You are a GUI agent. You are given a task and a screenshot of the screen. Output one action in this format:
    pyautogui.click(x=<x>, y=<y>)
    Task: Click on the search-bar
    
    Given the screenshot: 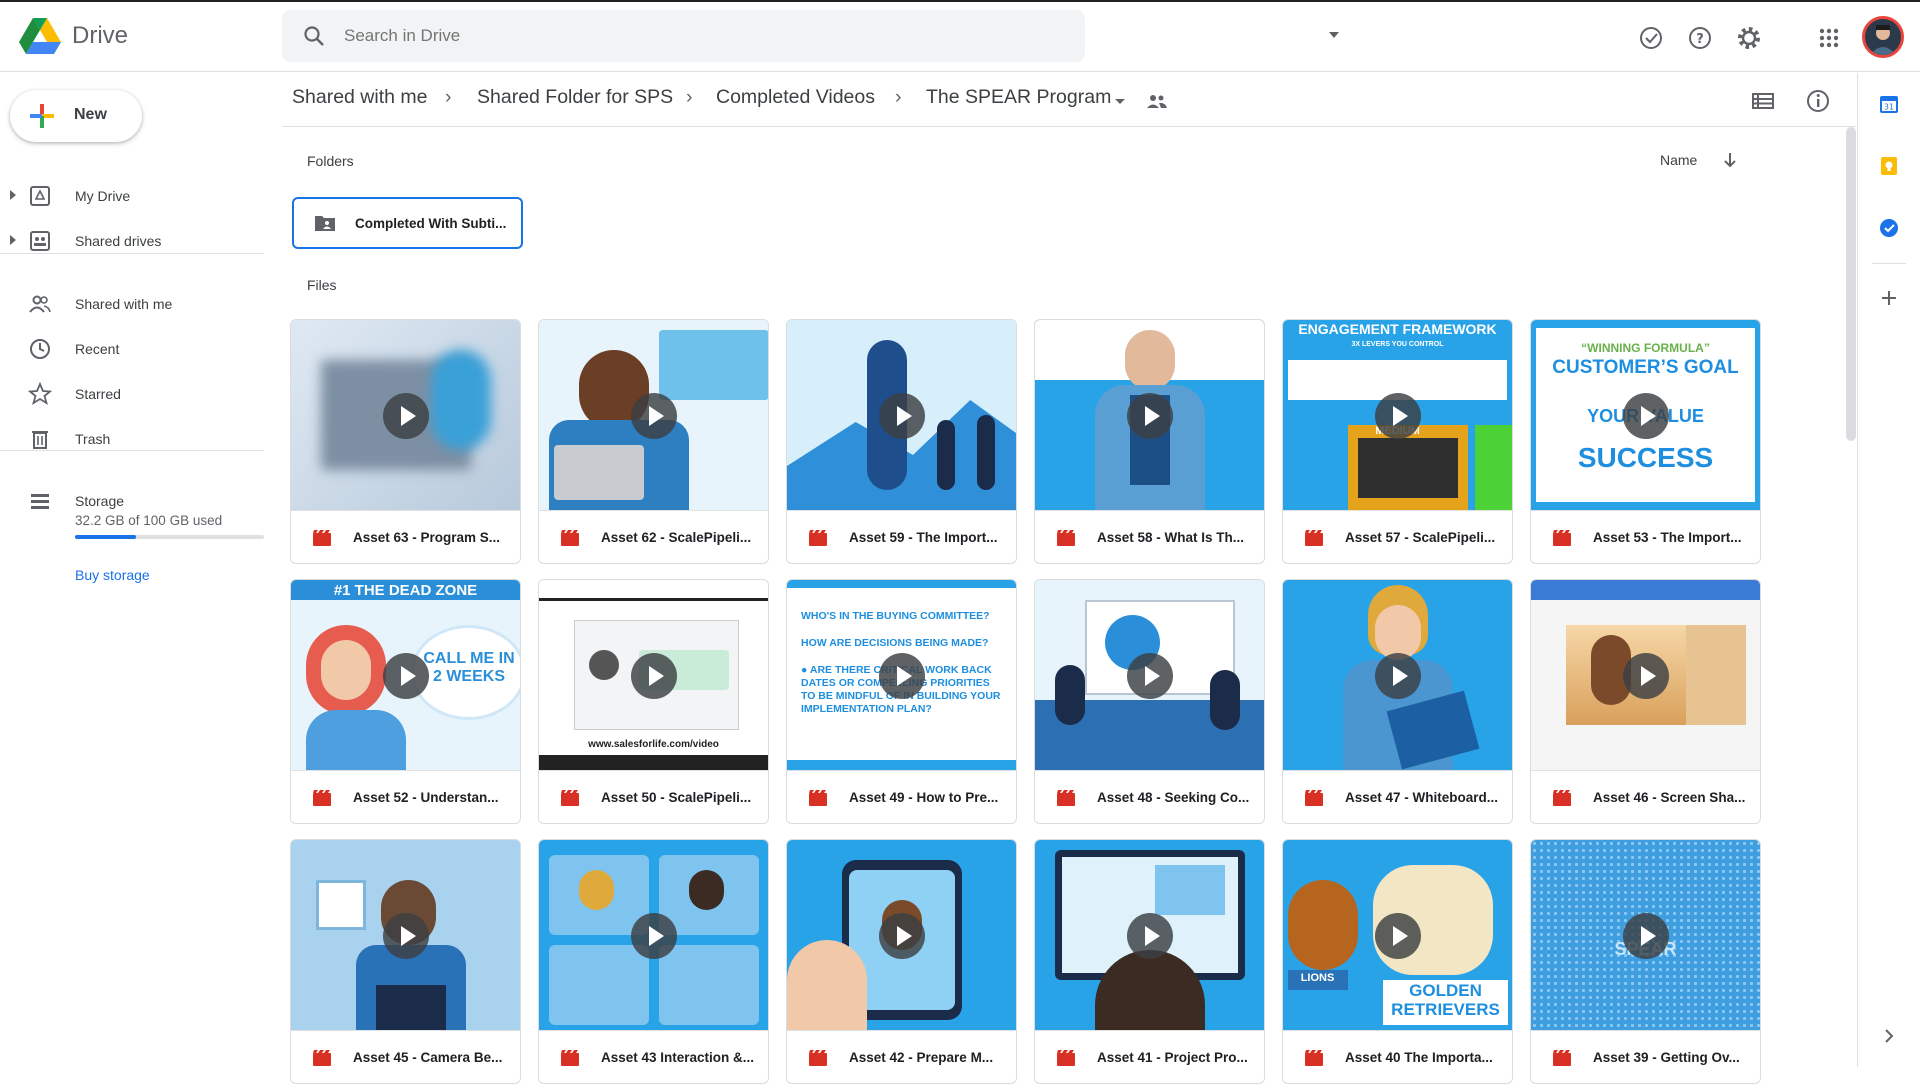 What is the action you would take?
    pyautogui.click(x=810, y=36)
    